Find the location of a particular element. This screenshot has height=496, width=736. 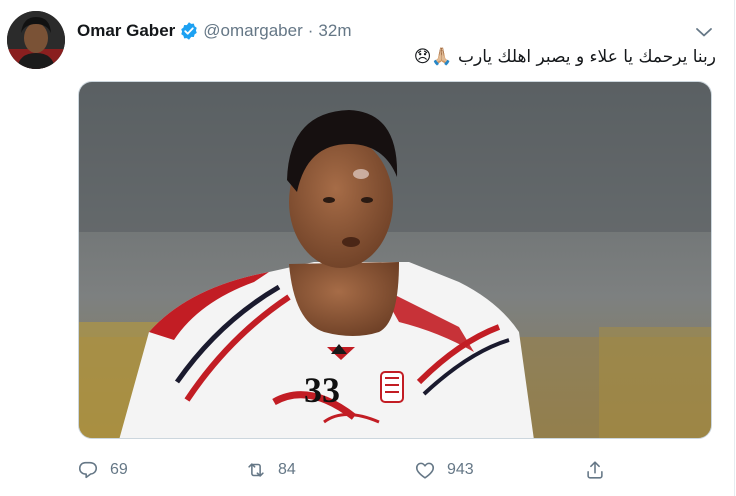

retweet-icon is located at coordinates (256, 470).